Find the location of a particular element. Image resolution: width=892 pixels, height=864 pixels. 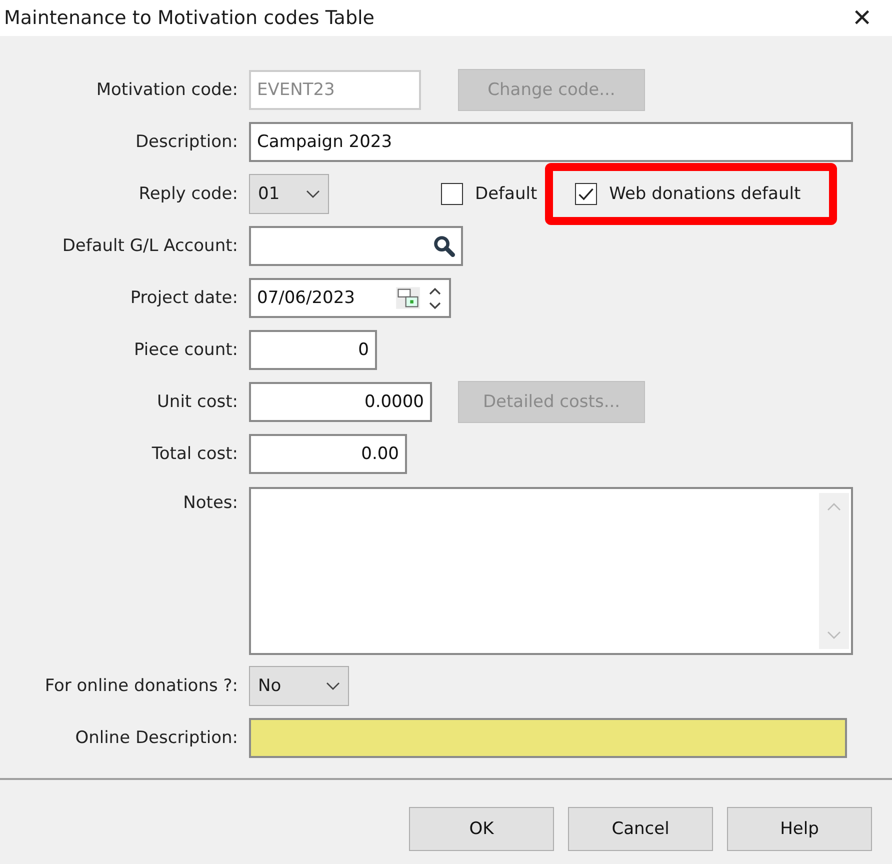

field-label: Default G/L Account: is located at coordinates (149, 246).